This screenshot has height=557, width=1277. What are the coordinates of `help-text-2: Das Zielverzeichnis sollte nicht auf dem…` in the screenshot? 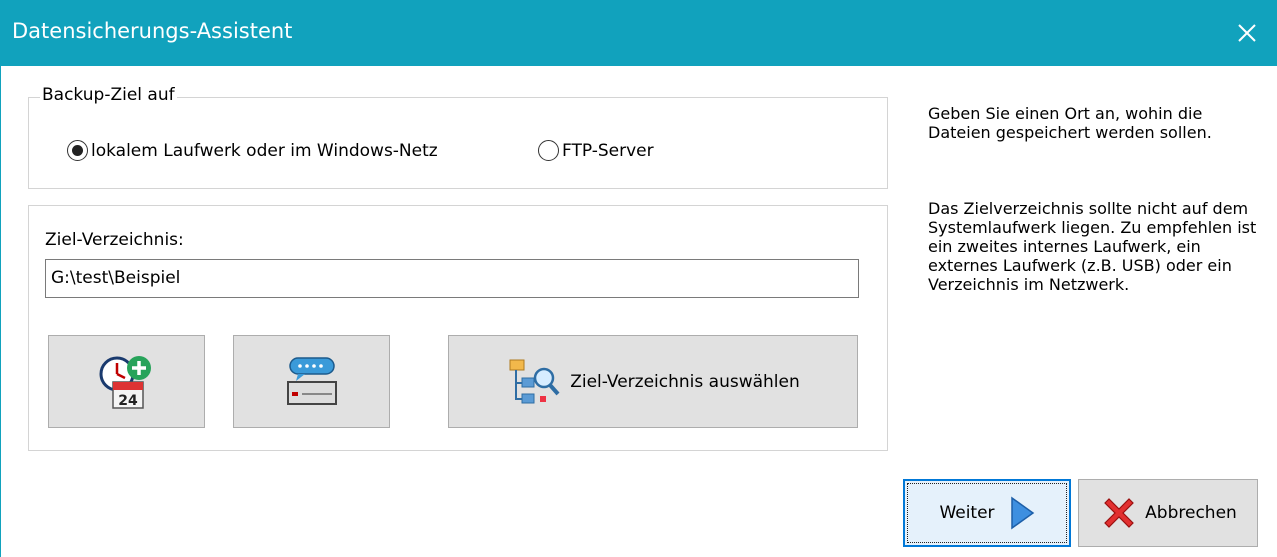 It's located at (1093, 246).